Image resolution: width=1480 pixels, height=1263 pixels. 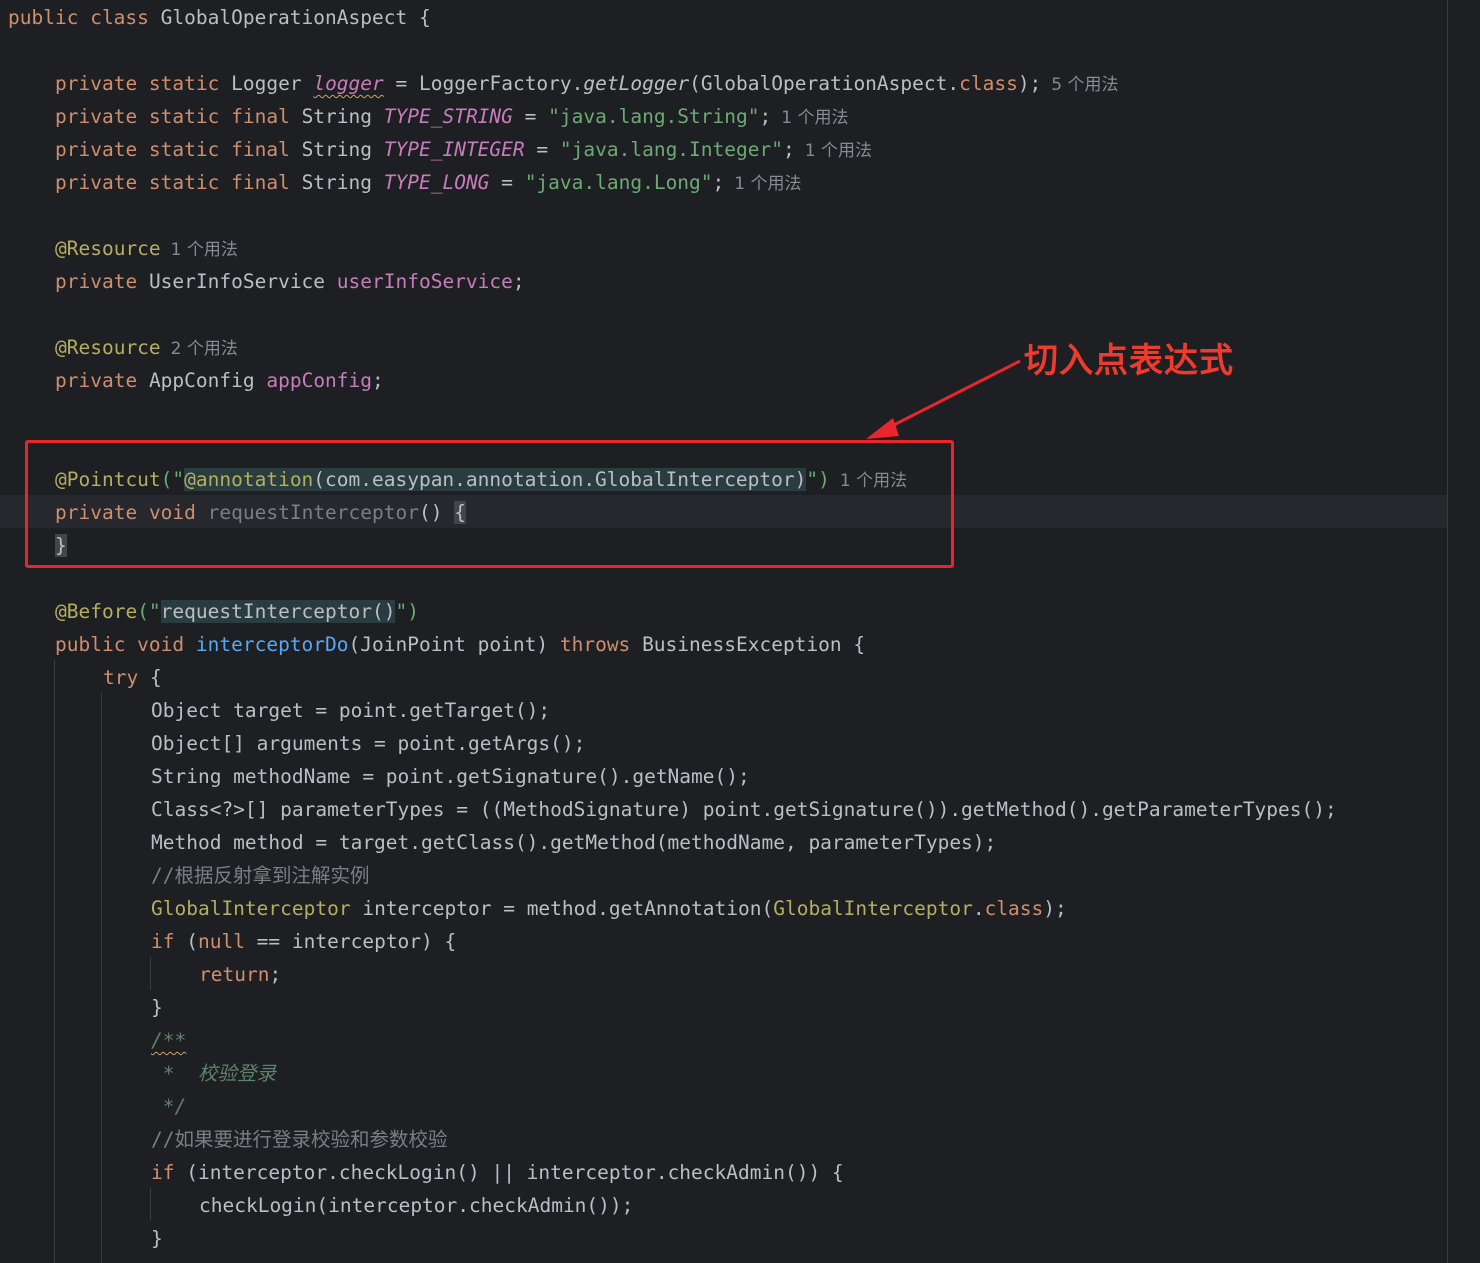 What do you see at coordinates (1129, 361) in the screenshot?
I see `annotation-label: 切入点表达式` at bounding box center [1129, 361].